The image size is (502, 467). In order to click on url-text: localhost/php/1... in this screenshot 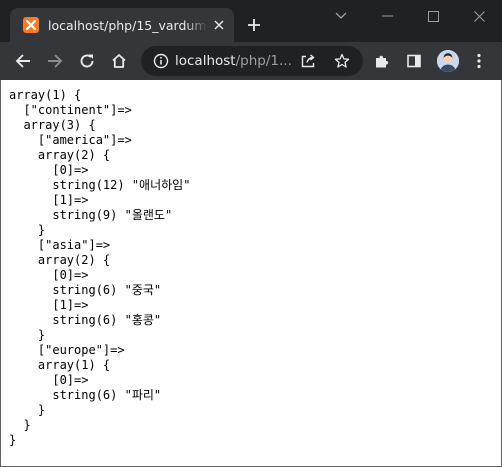, I will do `click(235, 61)`.